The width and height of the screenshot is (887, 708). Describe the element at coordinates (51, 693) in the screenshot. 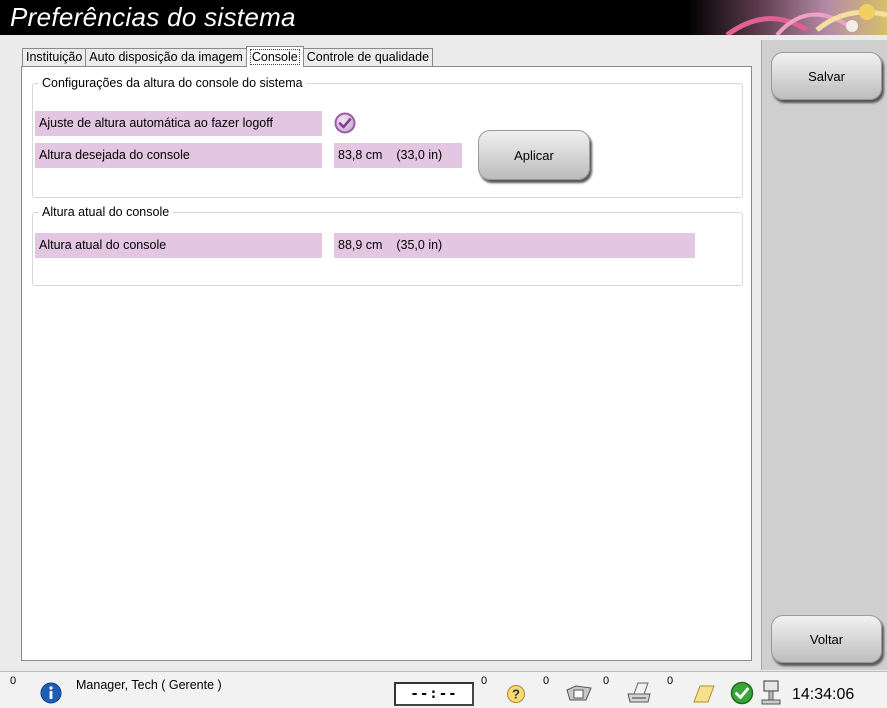

I see `info-icon` at that location.